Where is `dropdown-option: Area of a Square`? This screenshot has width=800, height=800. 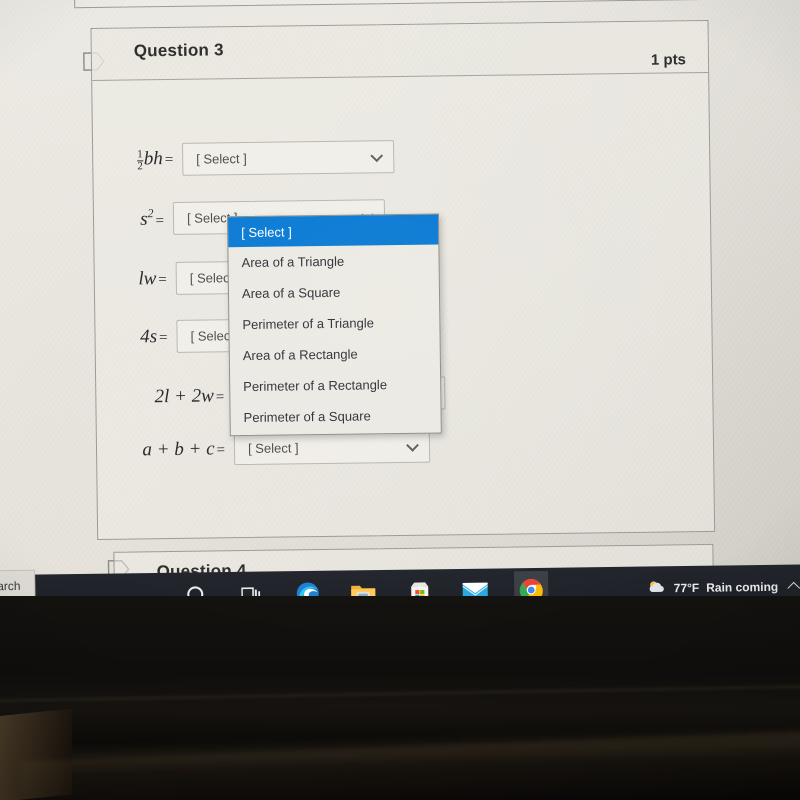
dropdown-option: Area of a Square is located at coordinates (334, 292).